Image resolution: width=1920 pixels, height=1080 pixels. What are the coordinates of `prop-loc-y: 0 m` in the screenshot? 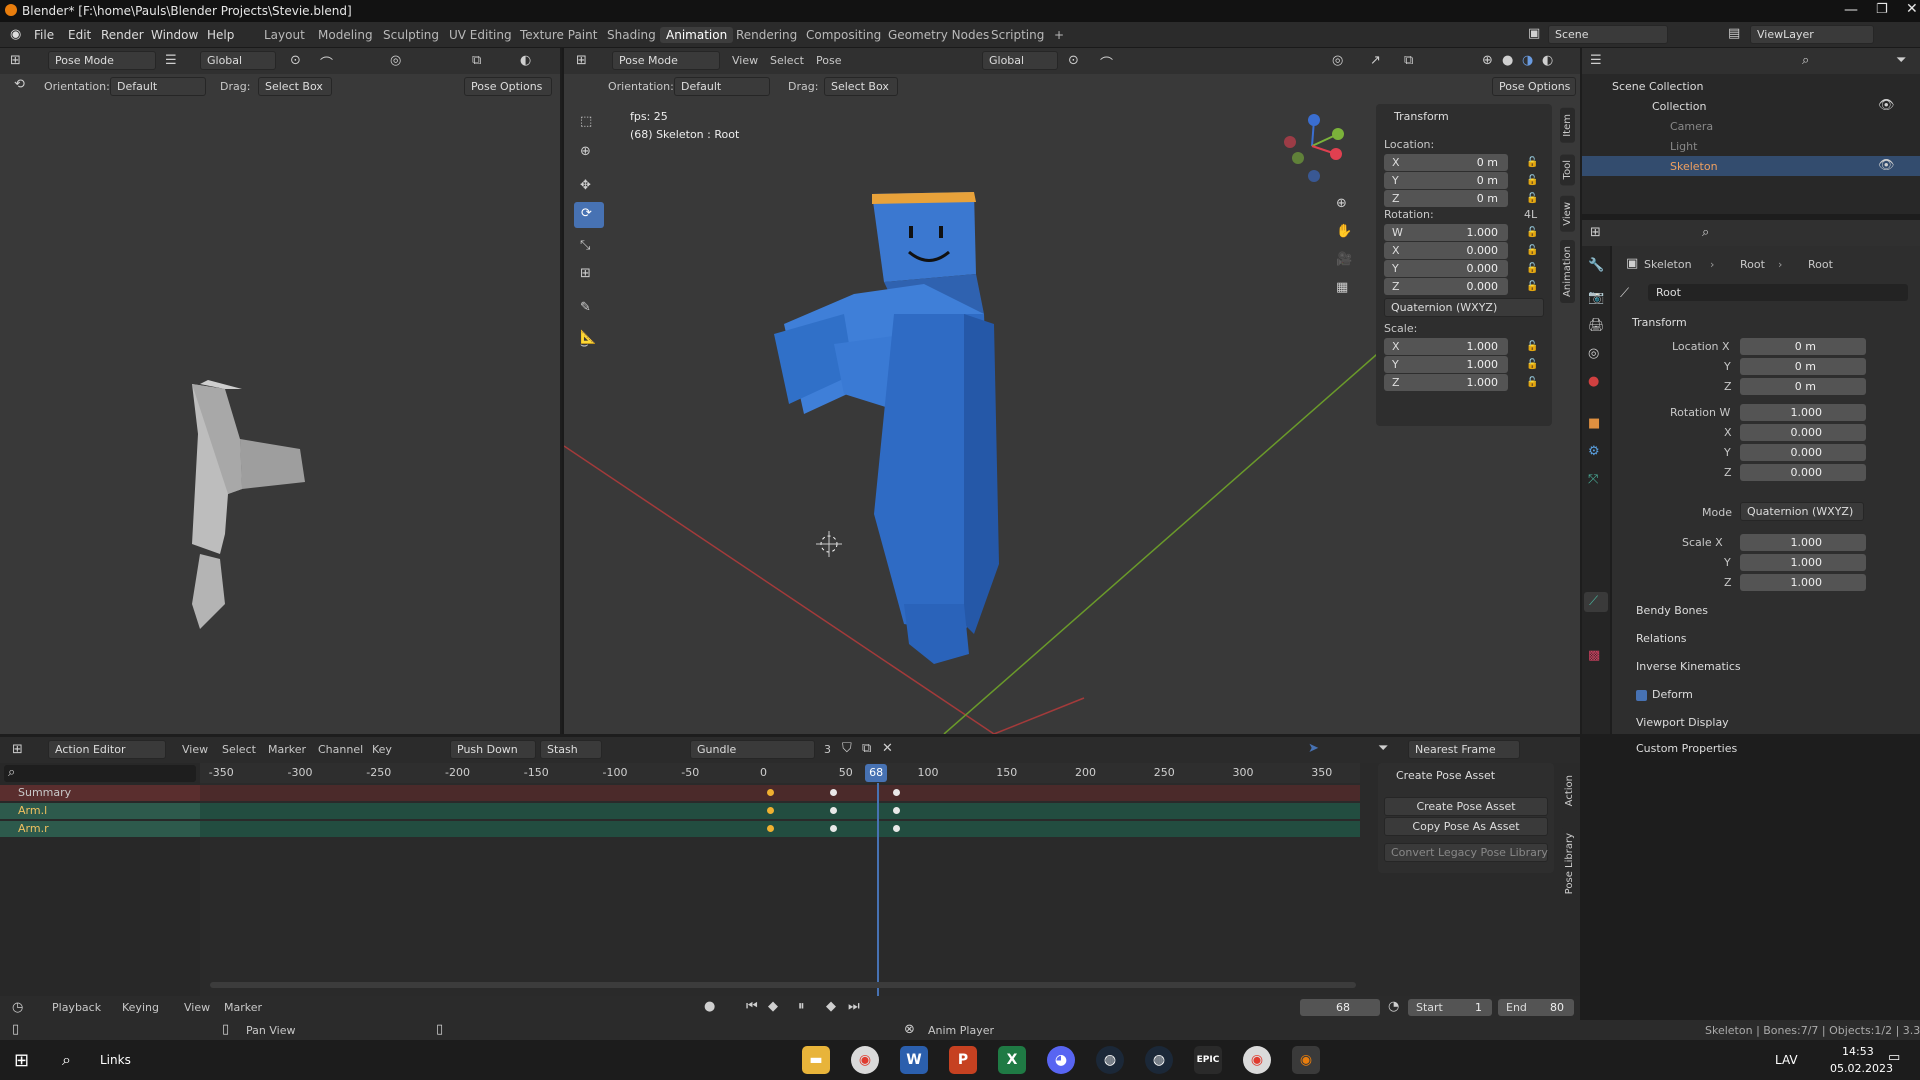 It's located at (1803, 366).